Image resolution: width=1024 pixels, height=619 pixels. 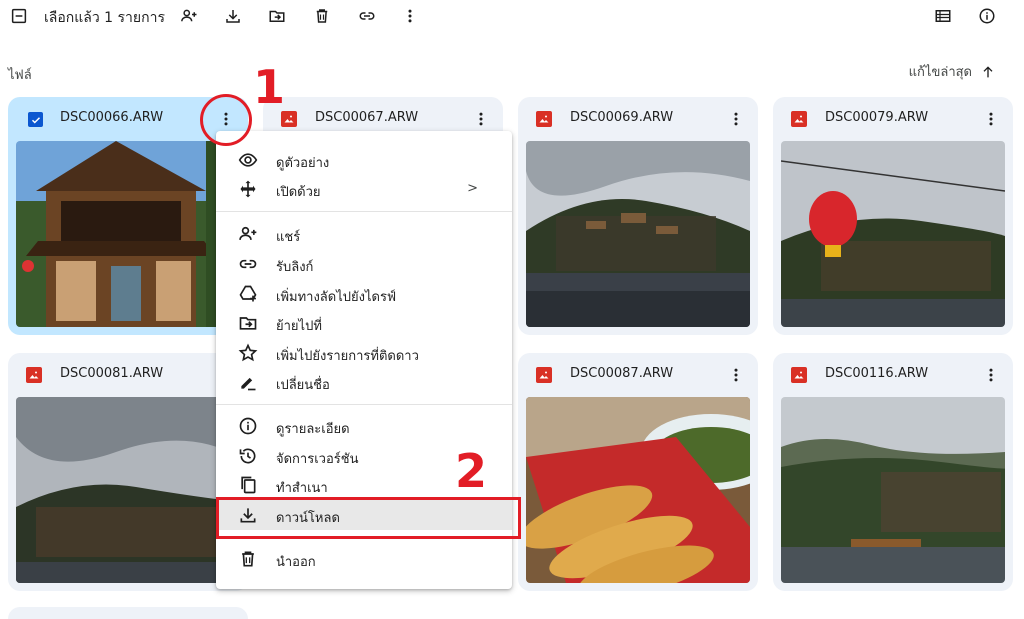 I want to click on file-card-header: DSC00069.ARW, so click(x=638, y=119).